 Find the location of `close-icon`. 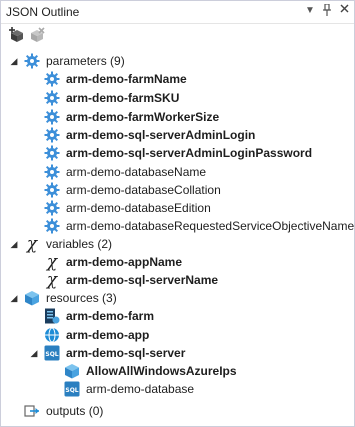

close-icon is located at coordinates (344, 11).